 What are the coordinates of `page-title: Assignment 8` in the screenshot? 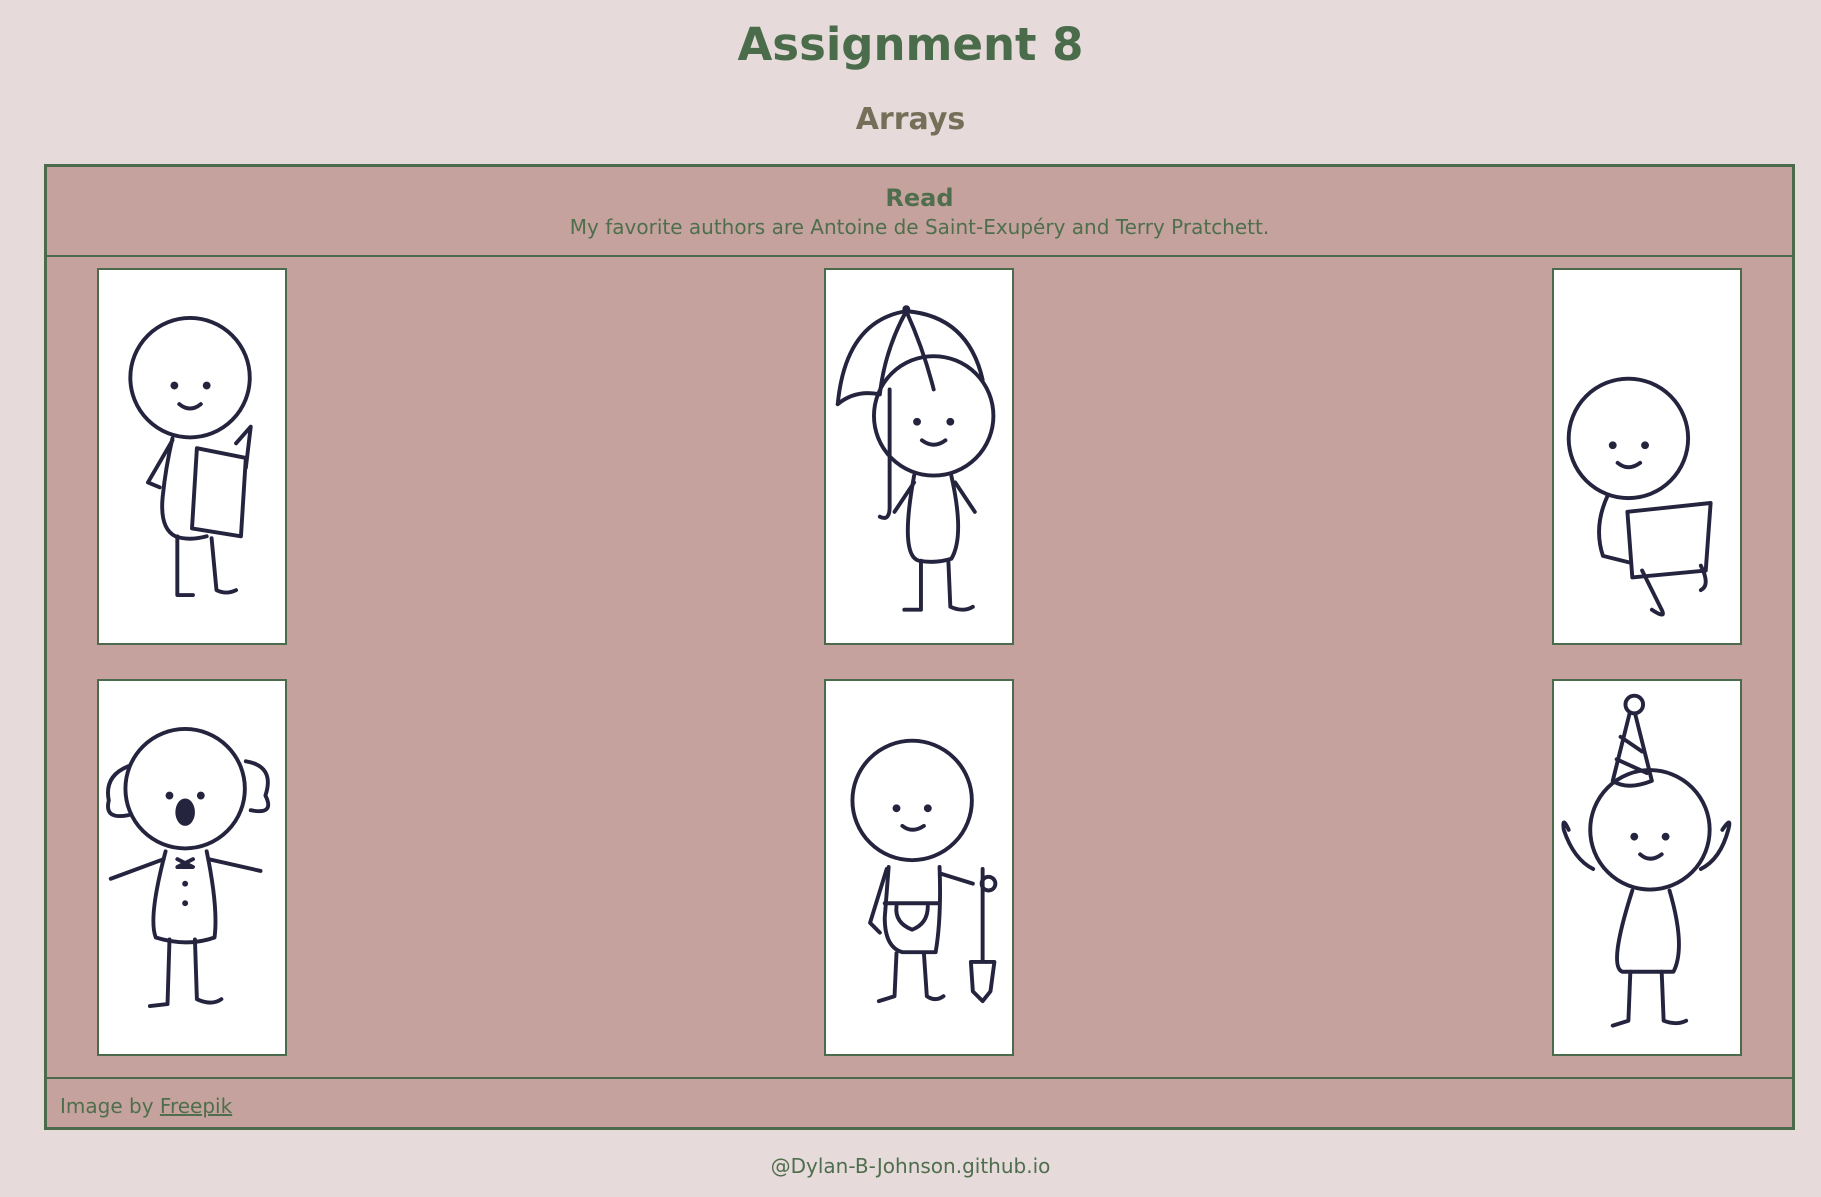 It's located at (910, 44).